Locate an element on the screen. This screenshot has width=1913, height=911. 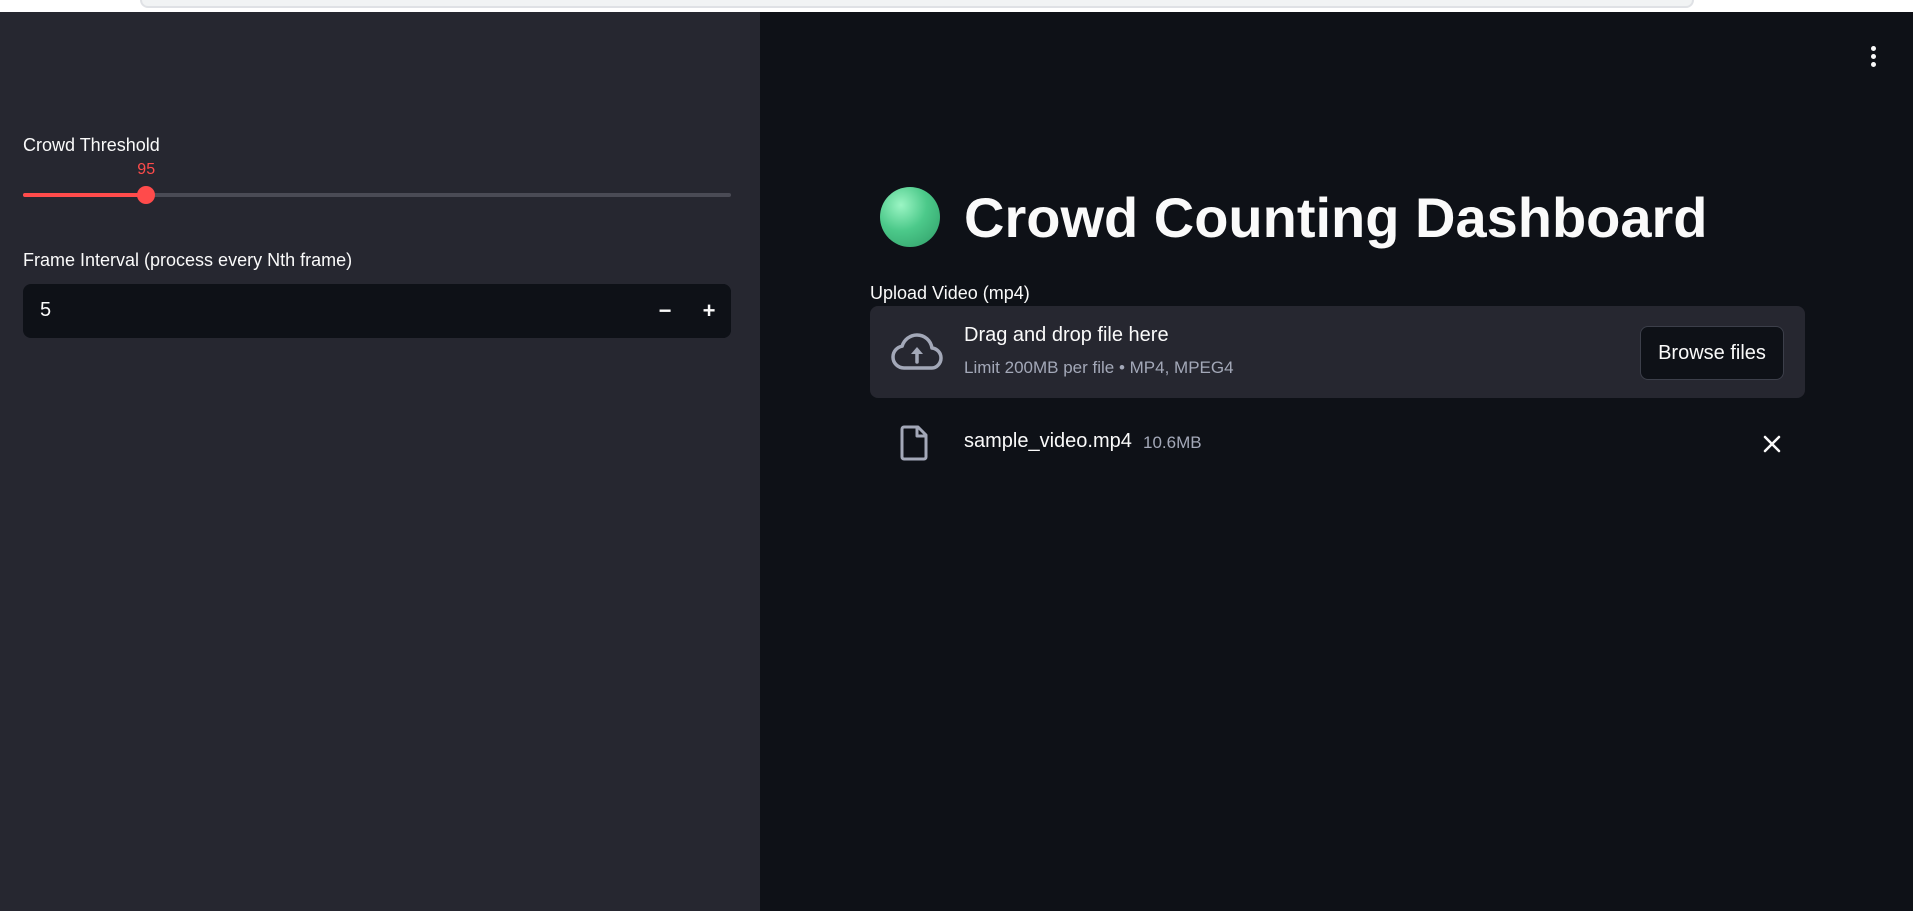
number-input-label: Frame Interval (process every Nth frame) is located at coordinates (188, 260).